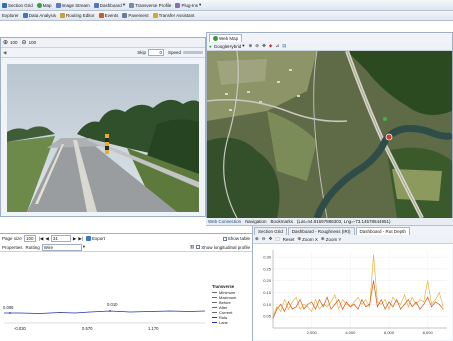  What do you see at coordinates (321, 230) in the screenshot?
I see `tab-roughness: Dashboard - Roughness (IRI)` at bounding box center [321, 230].